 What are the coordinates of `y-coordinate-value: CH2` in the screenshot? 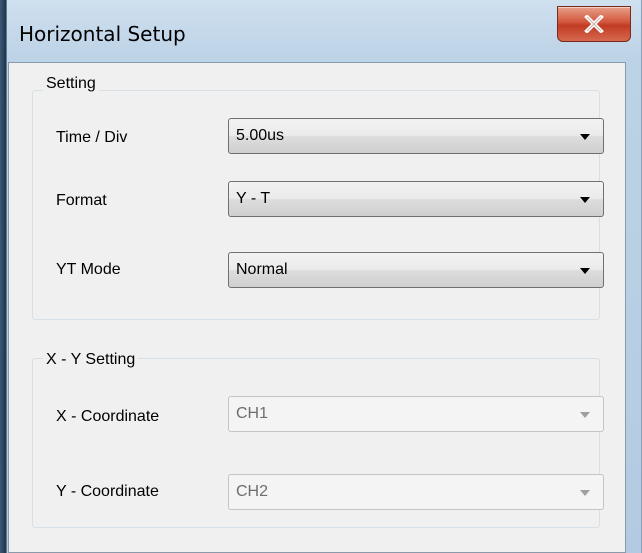 It's located at (252, 491).